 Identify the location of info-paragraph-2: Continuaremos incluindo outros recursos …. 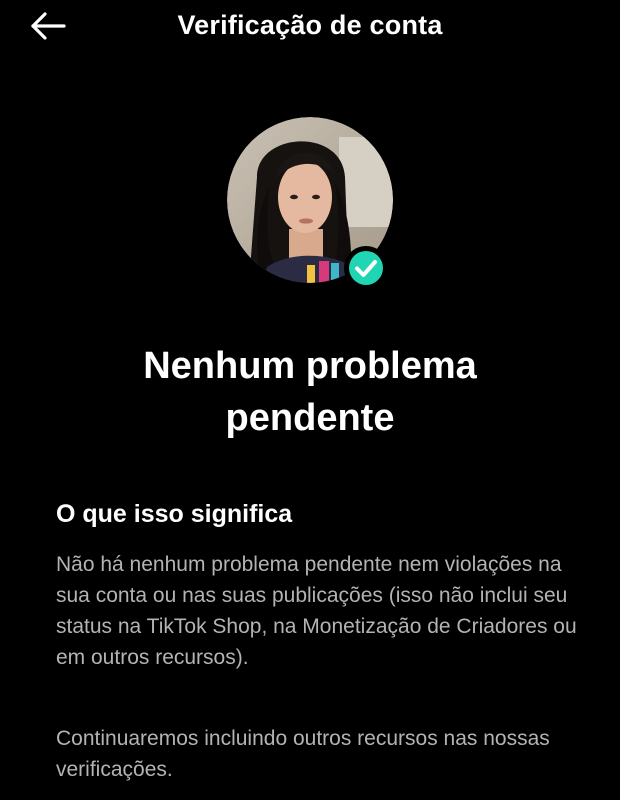
(303, 754).